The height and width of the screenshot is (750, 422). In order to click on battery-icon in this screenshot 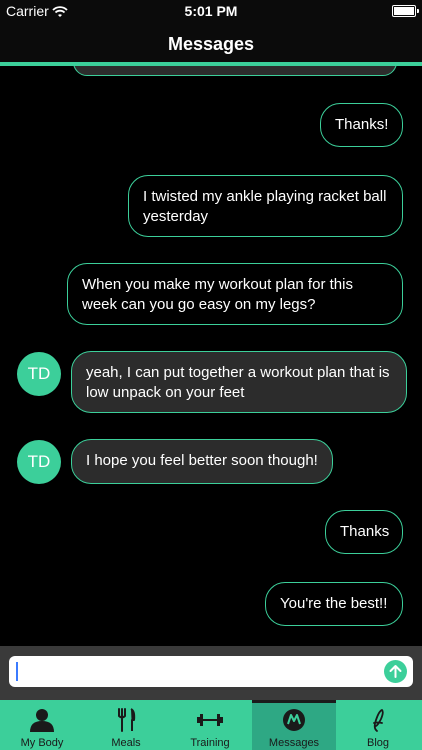, I will do `click(405, 11)`.